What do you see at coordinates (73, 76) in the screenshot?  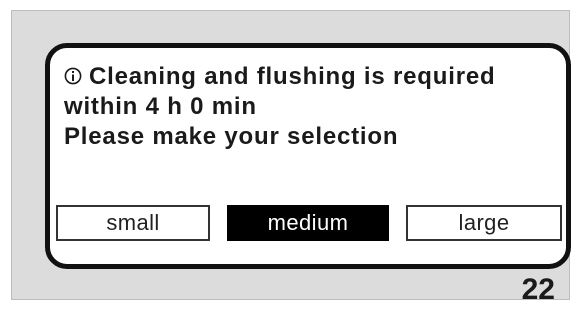 I see `info-icon` at bounding box center [73, 76].